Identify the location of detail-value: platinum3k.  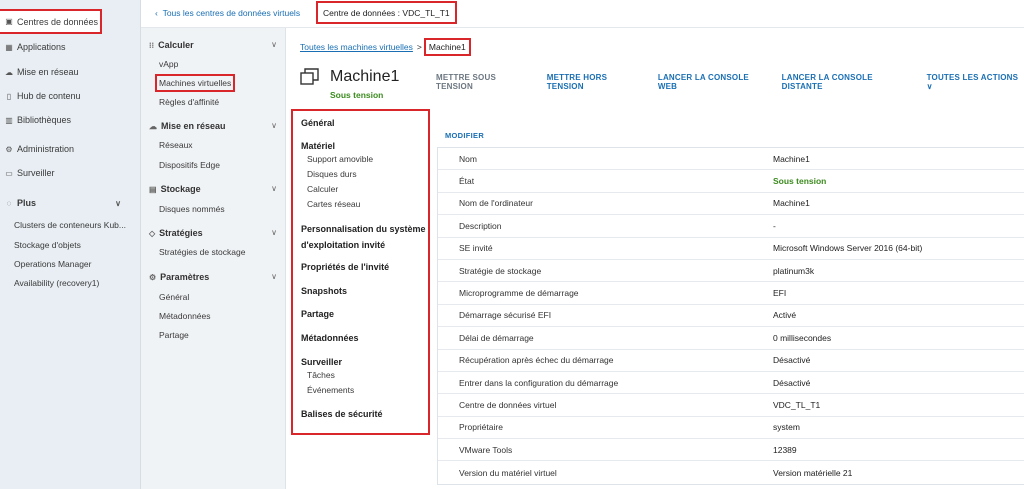
(794, 270).